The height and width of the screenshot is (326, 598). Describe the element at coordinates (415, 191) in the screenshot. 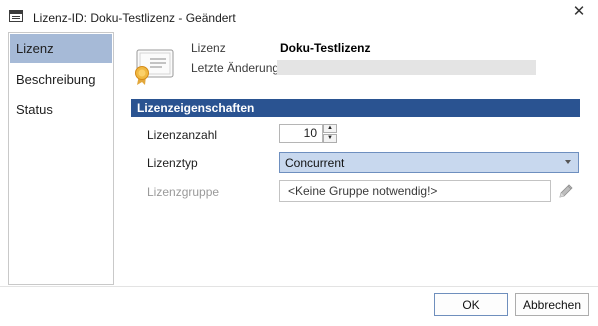

I see `license-group-field: <Keine Gruppe notwendig!>` at that location.